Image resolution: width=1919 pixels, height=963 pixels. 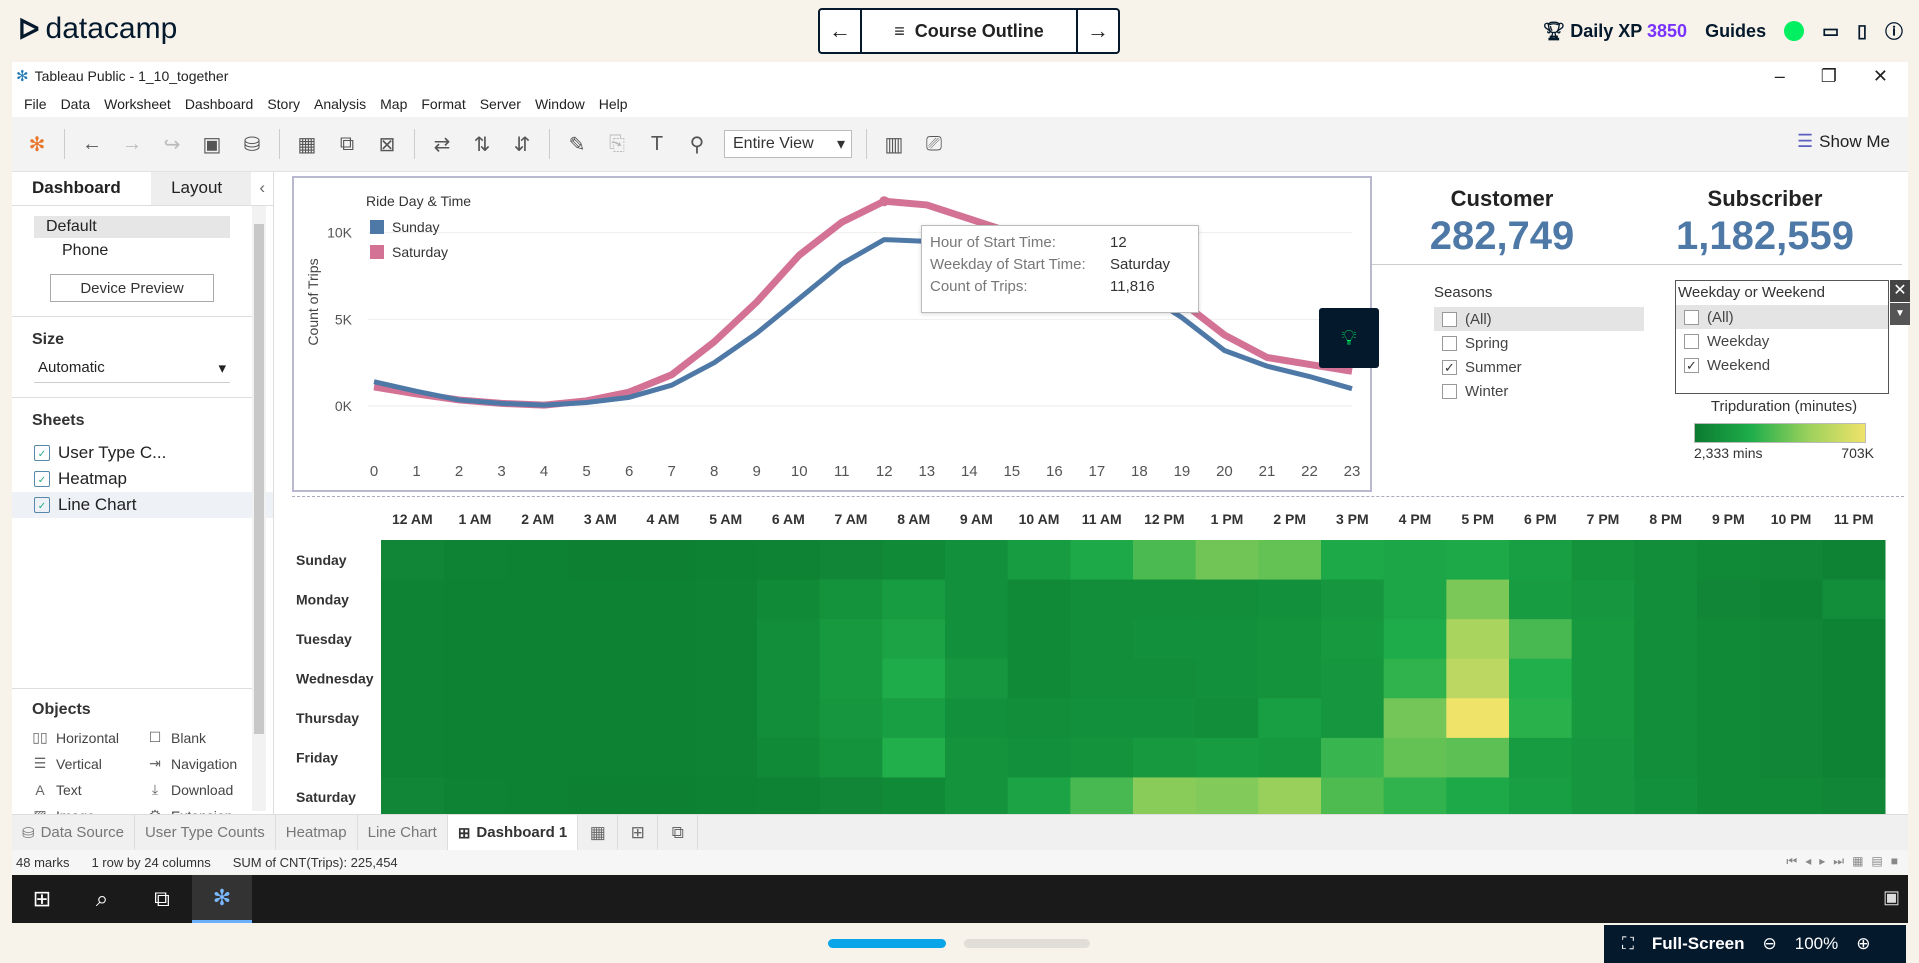 What do you see at coordinates (317, 832) in the screenshot?
I see `sheet-tab: Heatmap` at bounding box center [317, 832].